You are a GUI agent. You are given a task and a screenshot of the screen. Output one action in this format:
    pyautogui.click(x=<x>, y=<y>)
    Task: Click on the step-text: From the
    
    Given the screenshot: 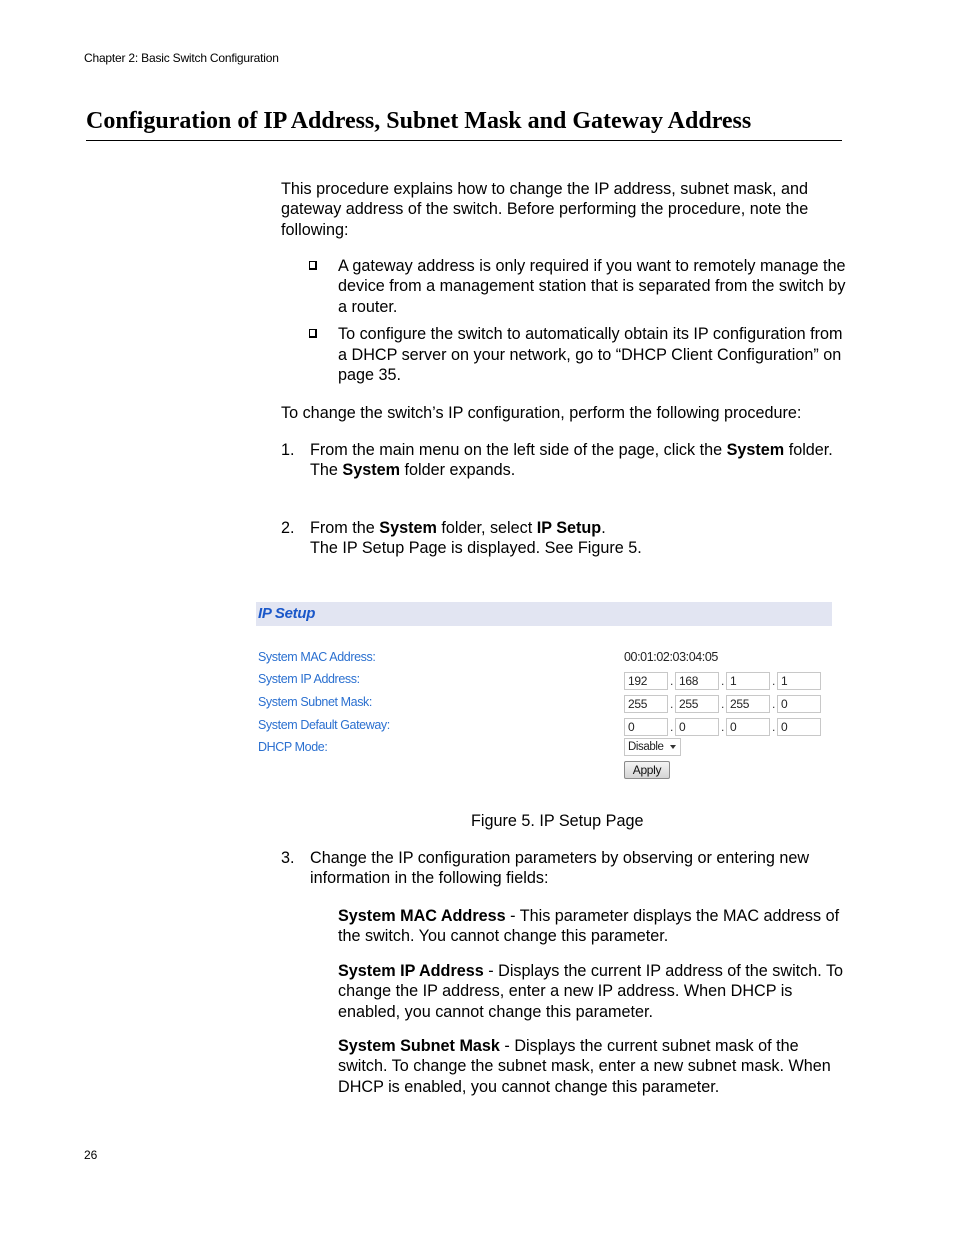 What is the action you would take?
    pyautogui.click(x=345, y=528)
    